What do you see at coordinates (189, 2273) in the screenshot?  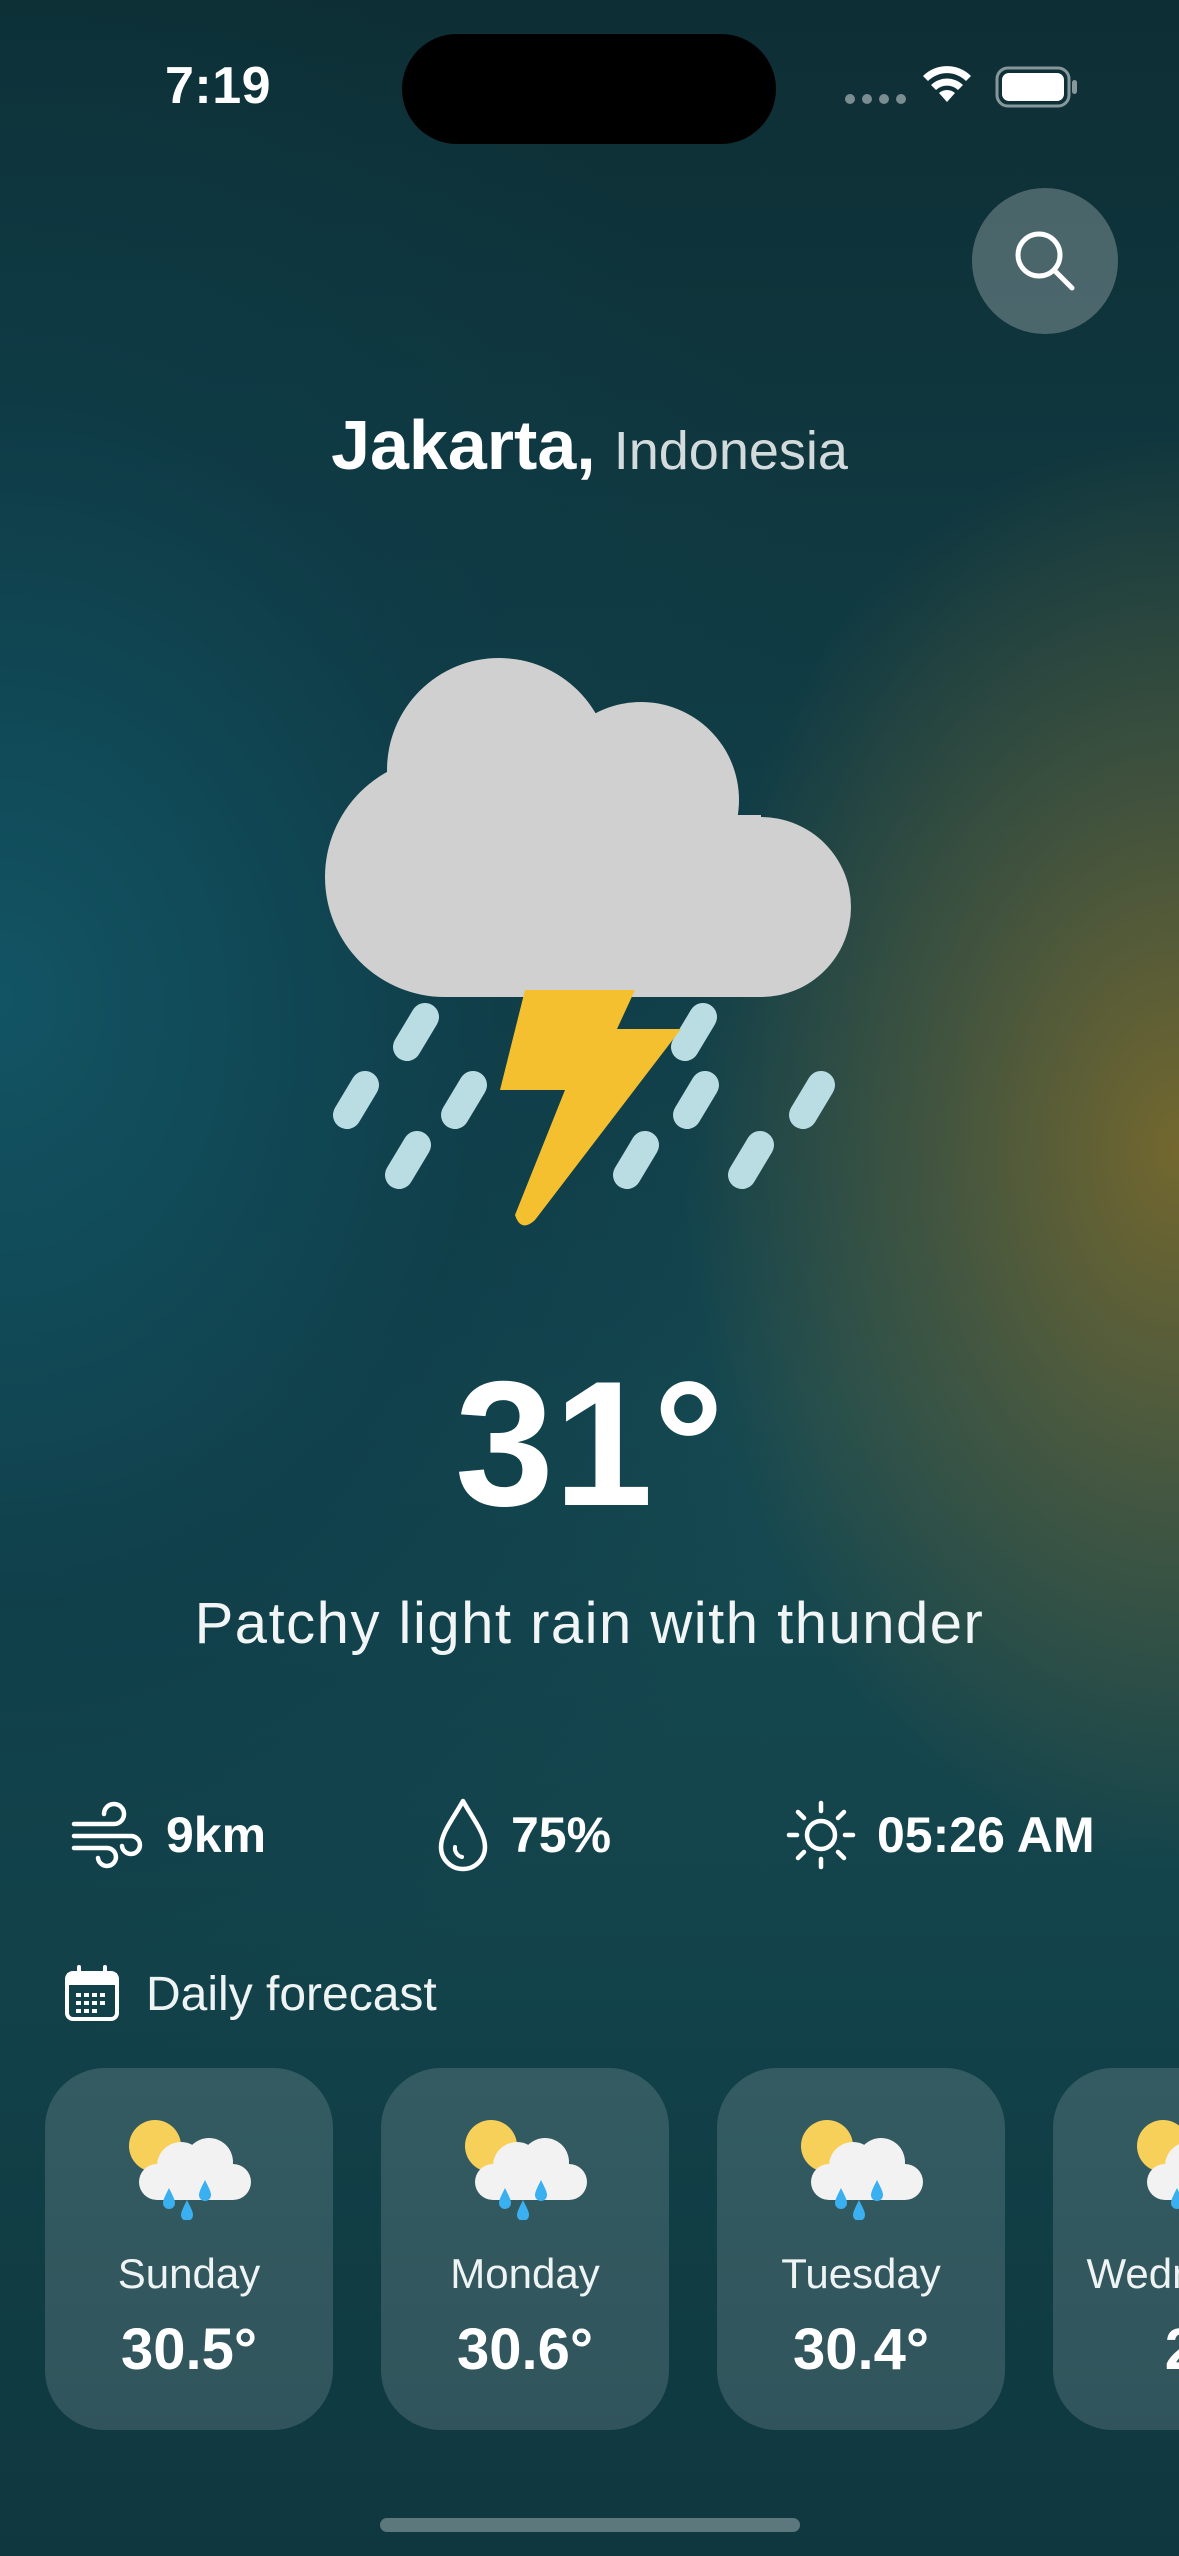 I see `forecast-day: Sunday` at bounding box center [189, 2273].